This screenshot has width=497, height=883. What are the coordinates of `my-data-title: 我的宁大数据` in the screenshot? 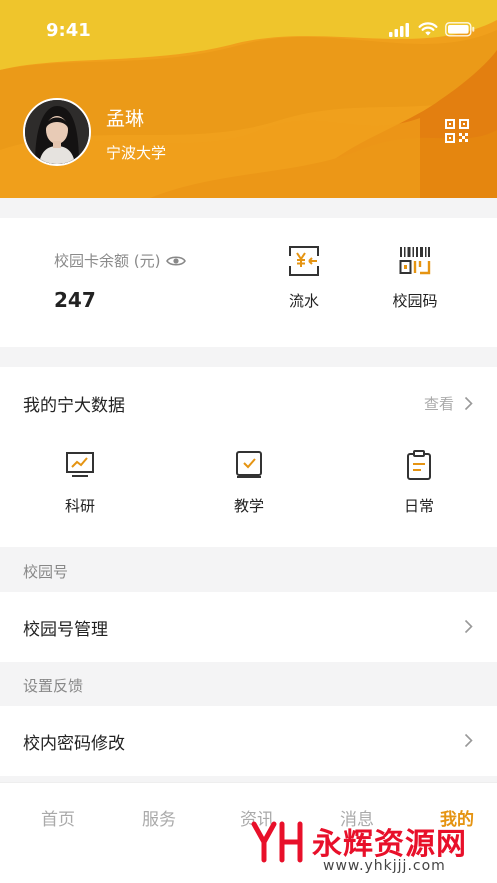 It's located at (74, 406).